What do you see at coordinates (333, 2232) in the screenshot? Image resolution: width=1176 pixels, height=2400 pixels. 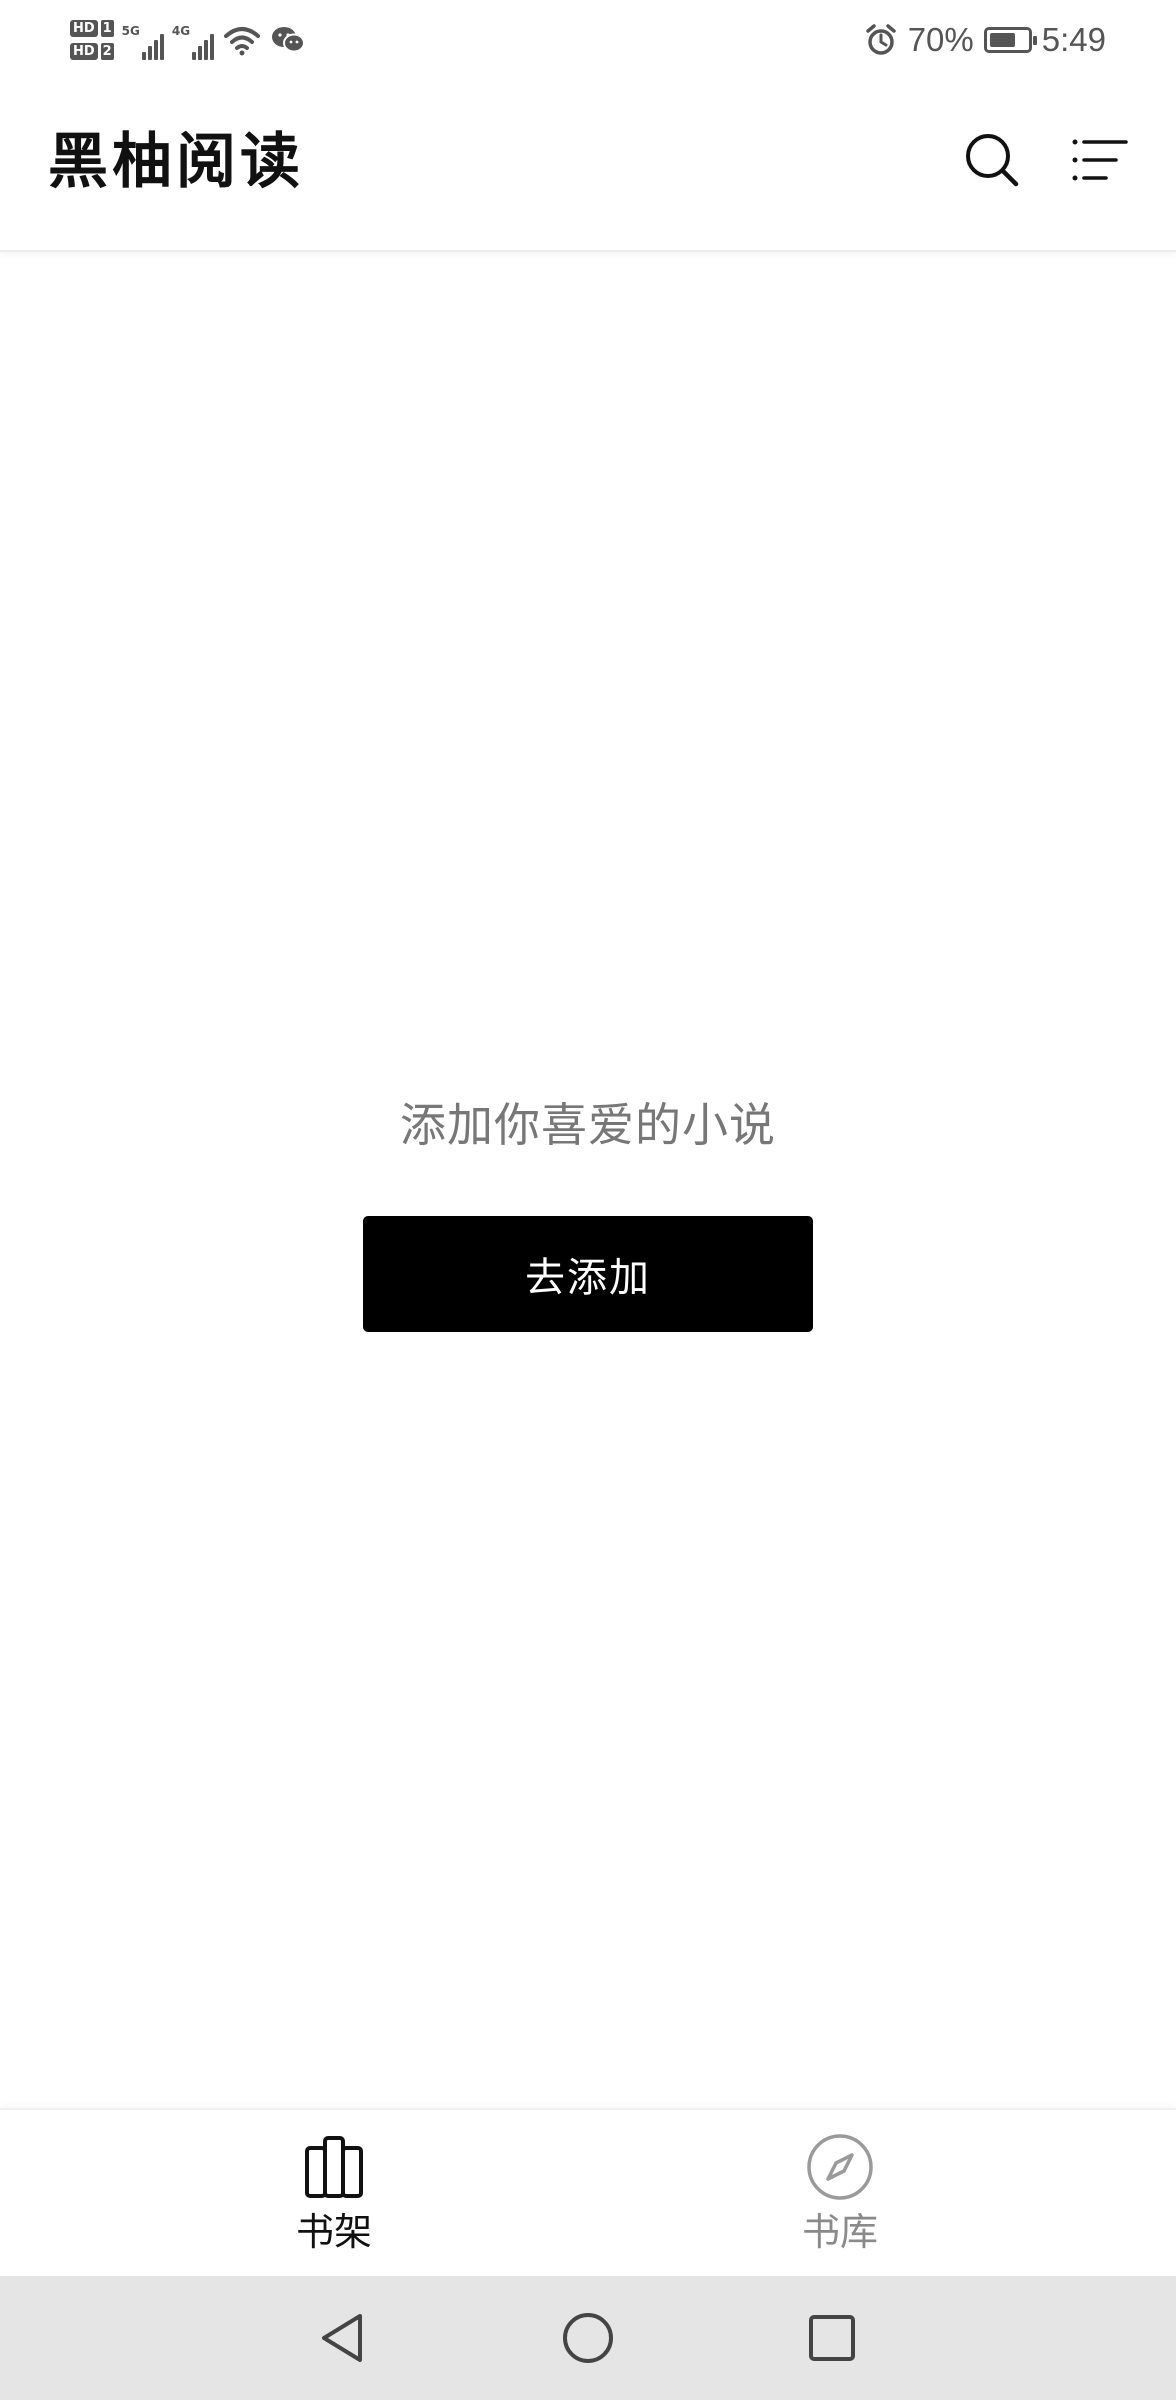 I see `nav-label-bookshelf: 书架` at bounding box center [333, 2232].